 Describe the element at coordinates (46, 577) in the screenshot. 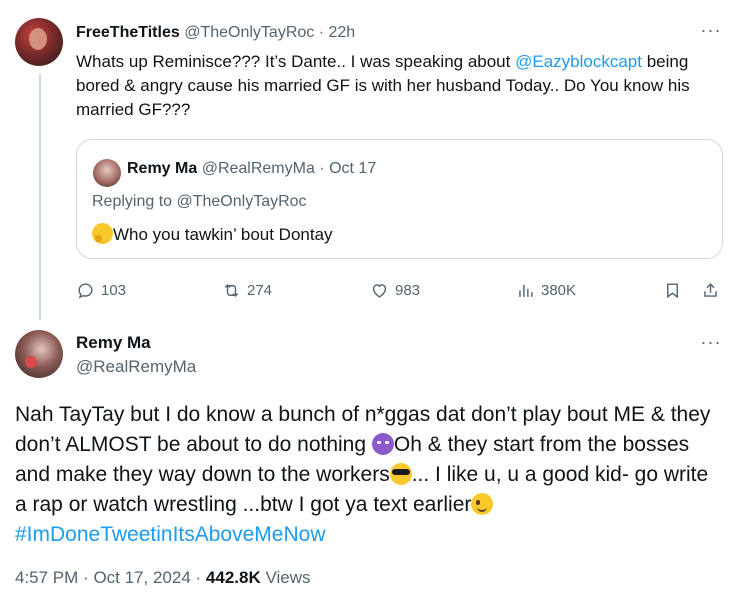

I see `post-time: 4:57 PM` at that location.